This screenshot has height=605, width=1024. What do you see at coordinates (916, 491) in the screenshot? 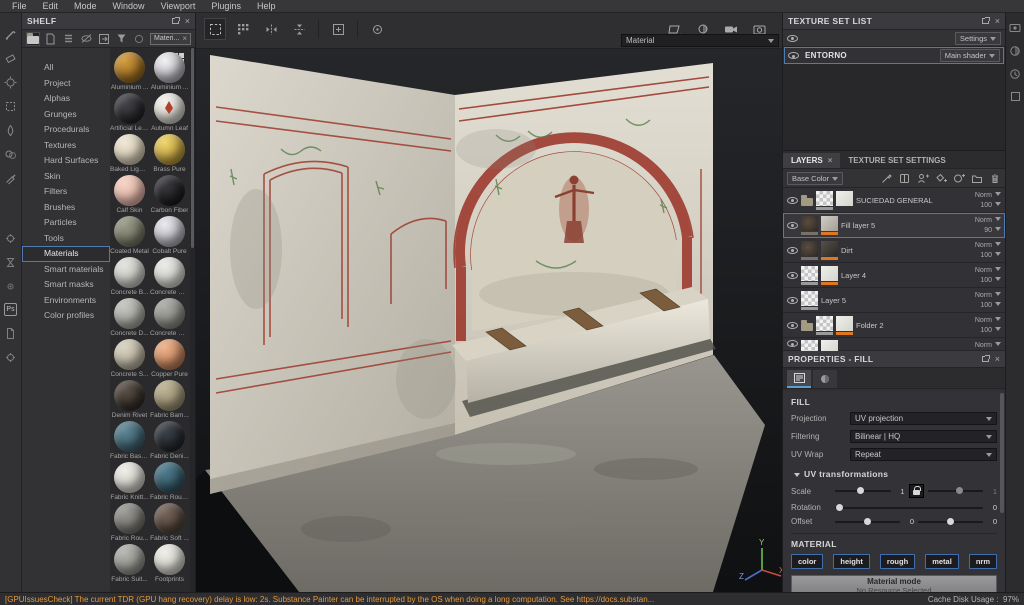
I see `scale-lock-button` at bounding box center [916, 491].